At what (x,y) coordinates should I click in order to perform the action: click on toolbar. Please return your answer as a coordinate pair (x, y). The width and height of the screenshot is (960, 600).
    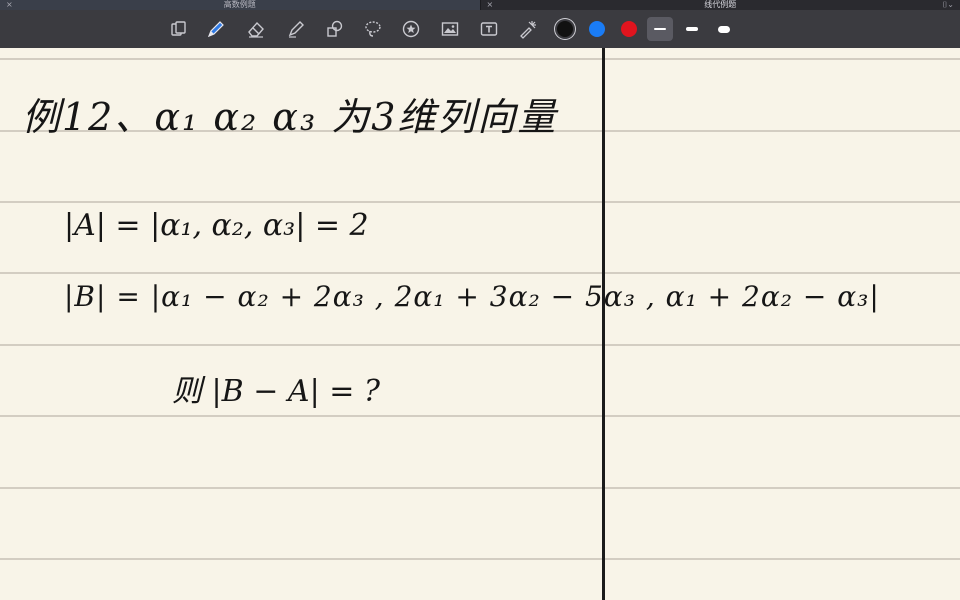
    Looking at the image, I should click on (480, 29).